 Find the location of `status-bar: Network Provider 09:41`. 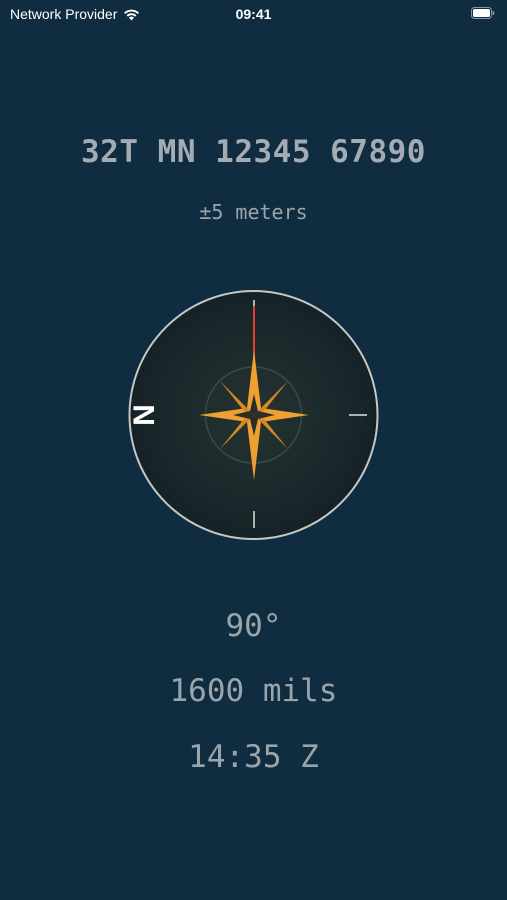

status-bar: Network Provider 09:41 is located at coordinates (253, 14).